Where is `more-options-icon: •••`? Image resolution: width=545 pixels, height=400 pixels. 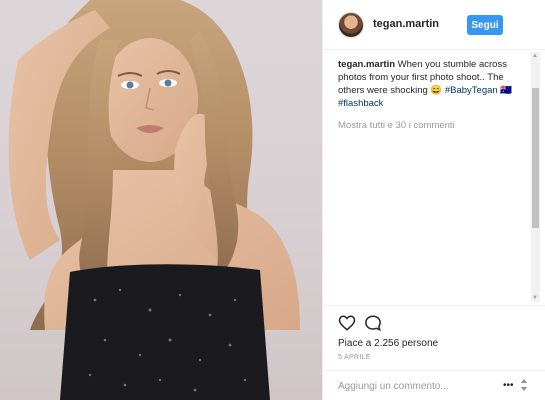
more-options-icon: ••• is located at coordinates (508, 385).